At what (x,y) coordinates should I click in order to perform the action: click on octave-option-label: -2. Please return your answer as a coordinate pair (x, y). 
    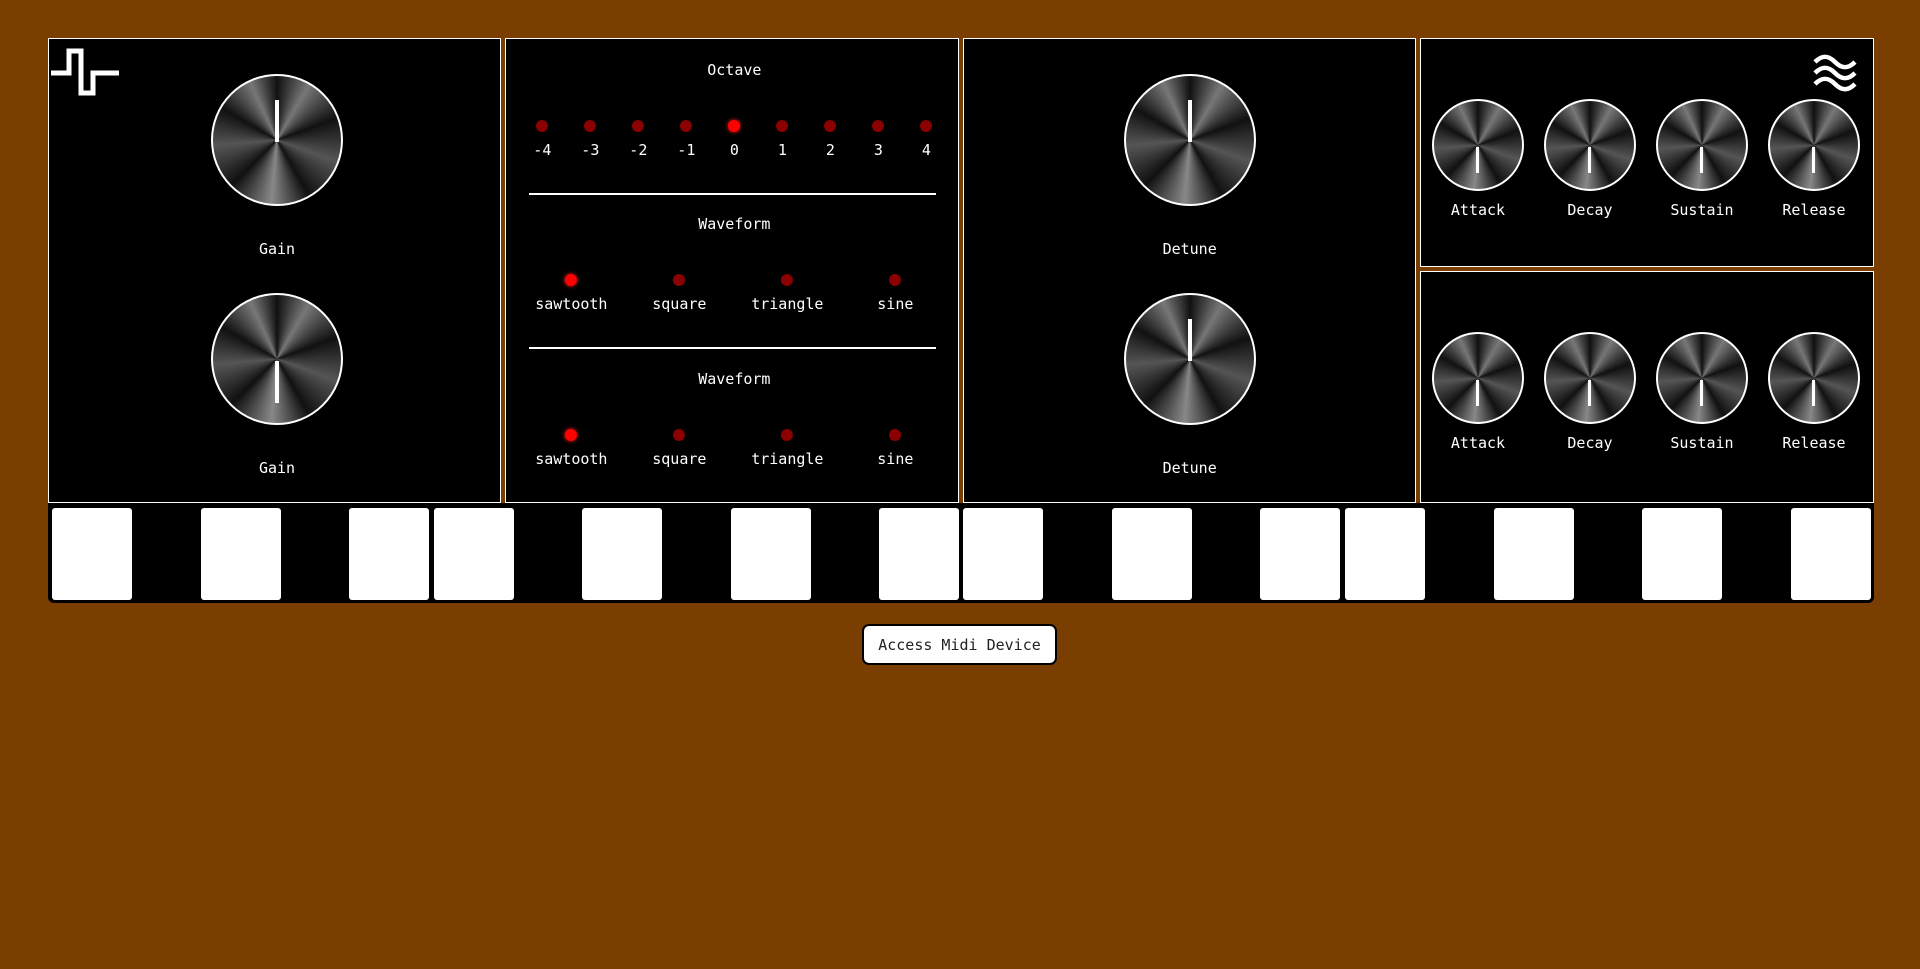
    Looking at the image, I should click on (638, 150).